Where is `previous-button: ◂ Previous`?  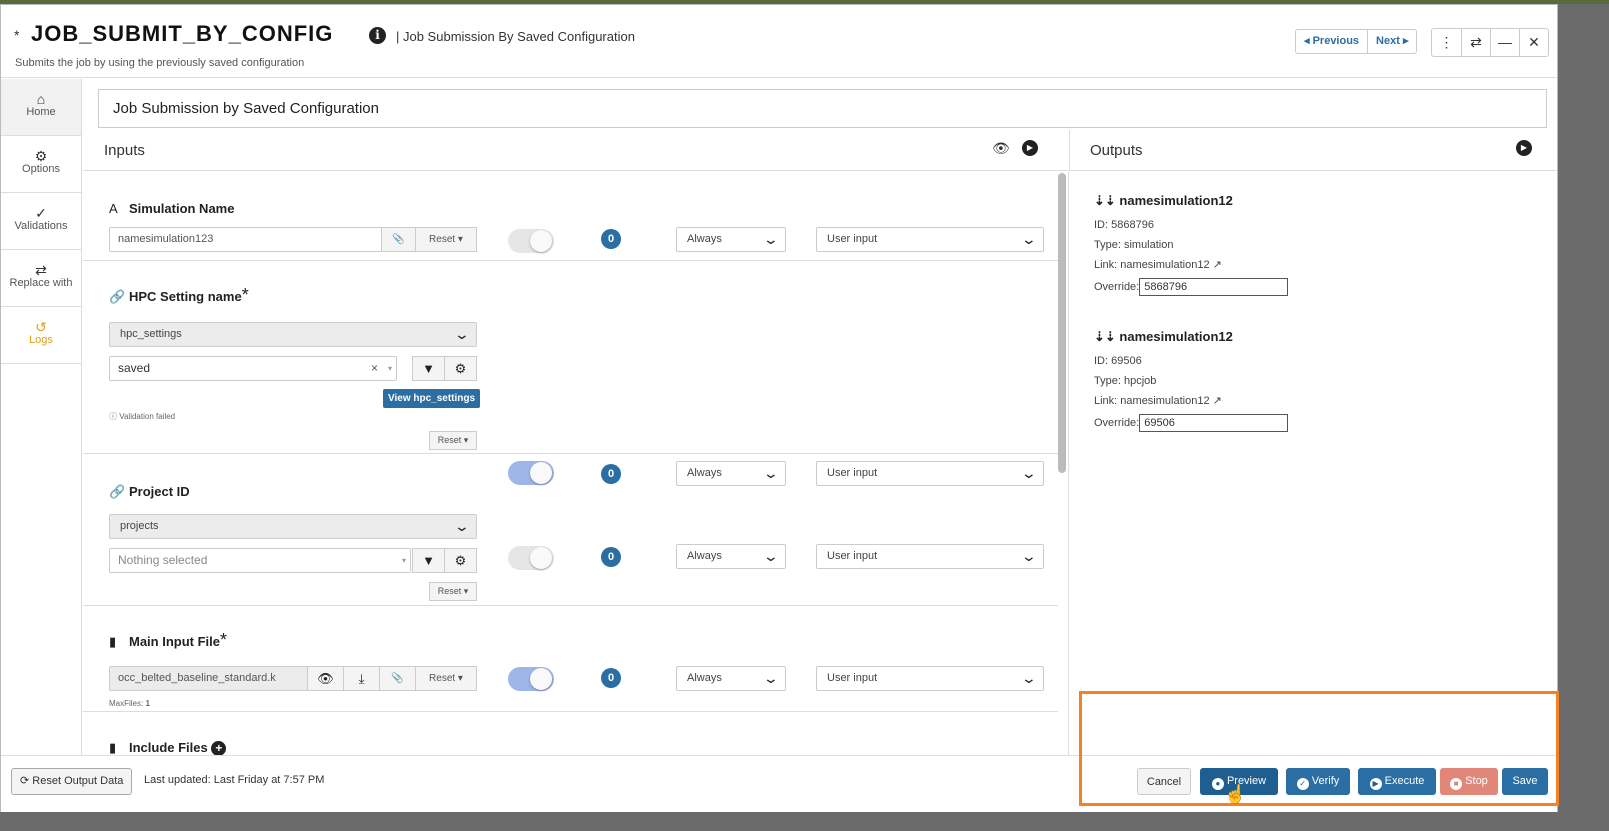 previous-button: ◂ Previous is located at coordinates (1331, 41).